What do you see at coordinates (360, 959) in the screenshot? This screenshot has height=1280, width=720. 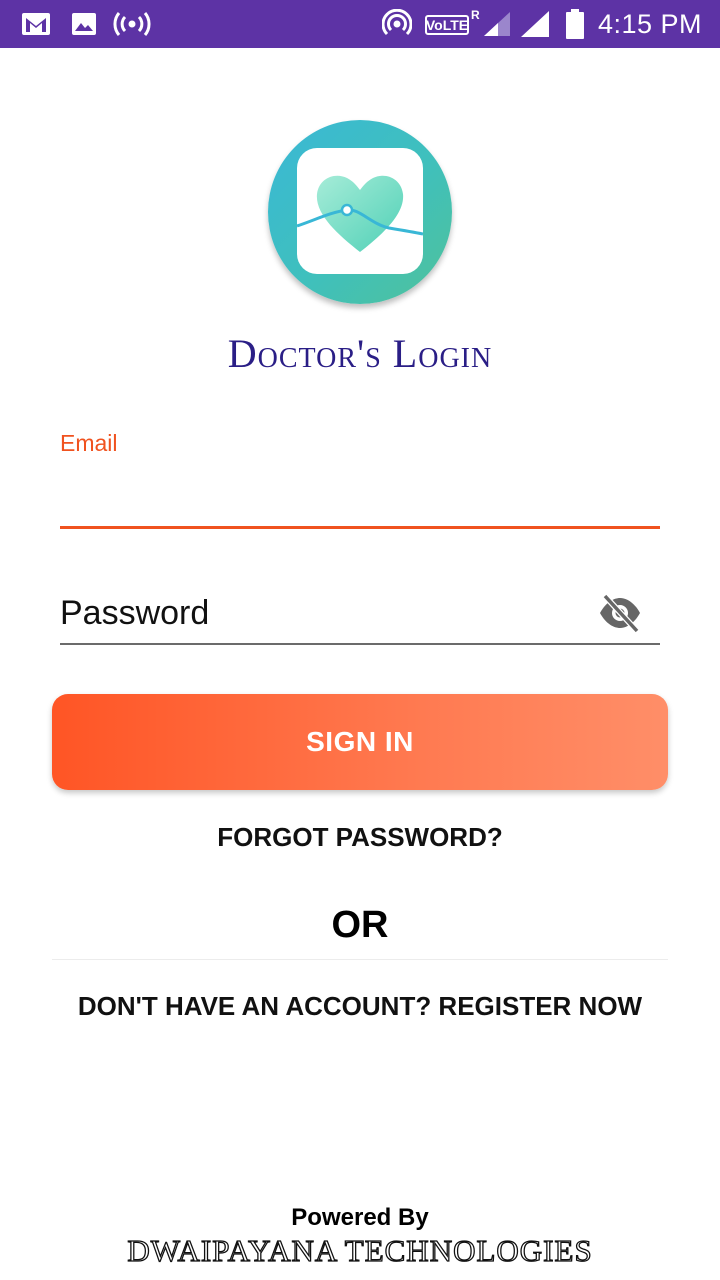 I see `divider` at bounding box center [360, 959].